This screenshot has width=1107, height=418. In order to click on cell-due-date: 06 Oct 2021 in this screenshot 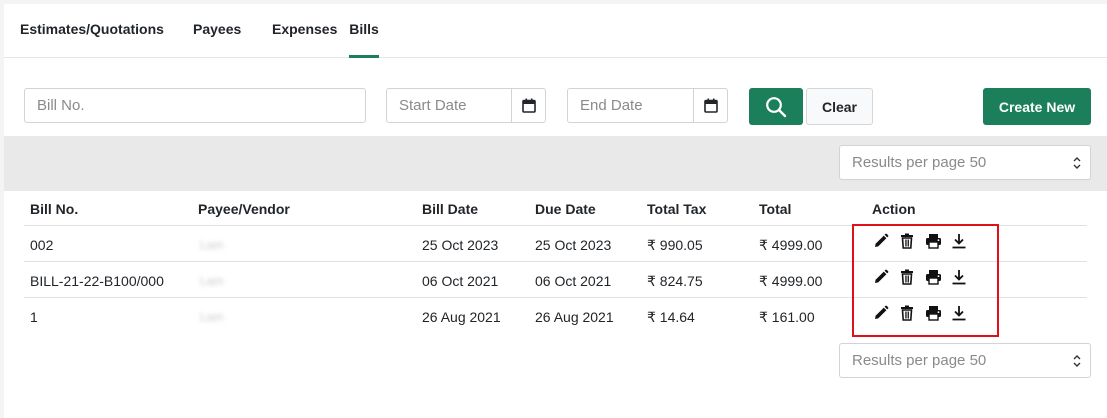, I will do `click(573, 281)`.